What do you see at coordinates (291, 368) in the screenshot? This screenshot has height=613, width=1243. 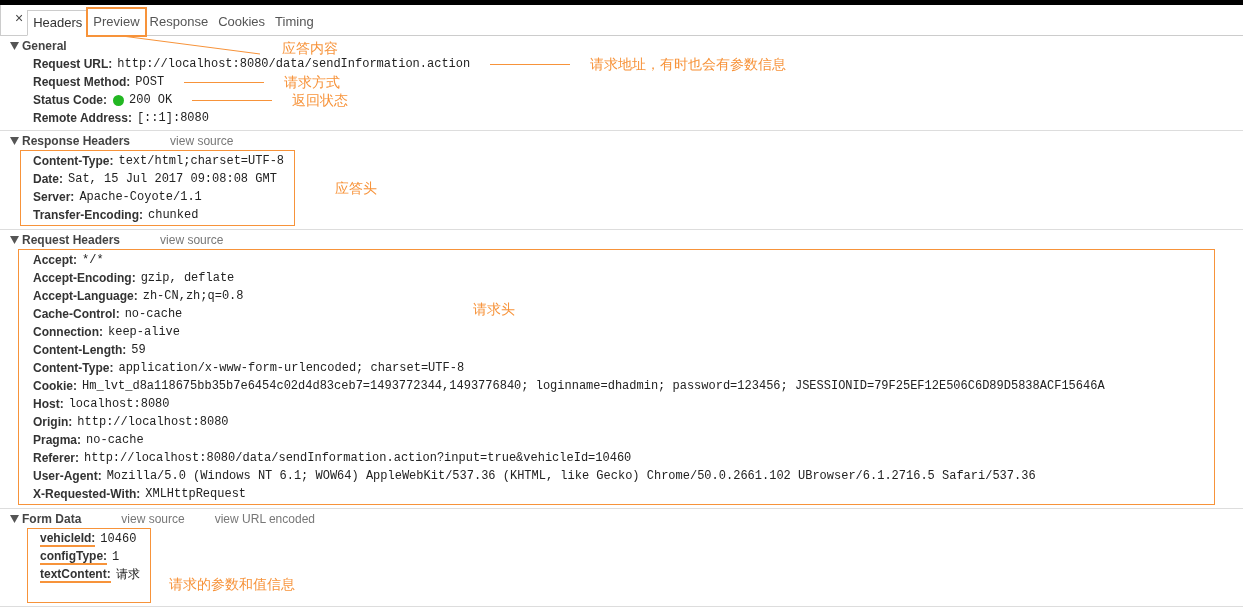 I see `header-value: application/x-www-form-urlencoded; charset=UTF-8` at bounding box center [291, 368].